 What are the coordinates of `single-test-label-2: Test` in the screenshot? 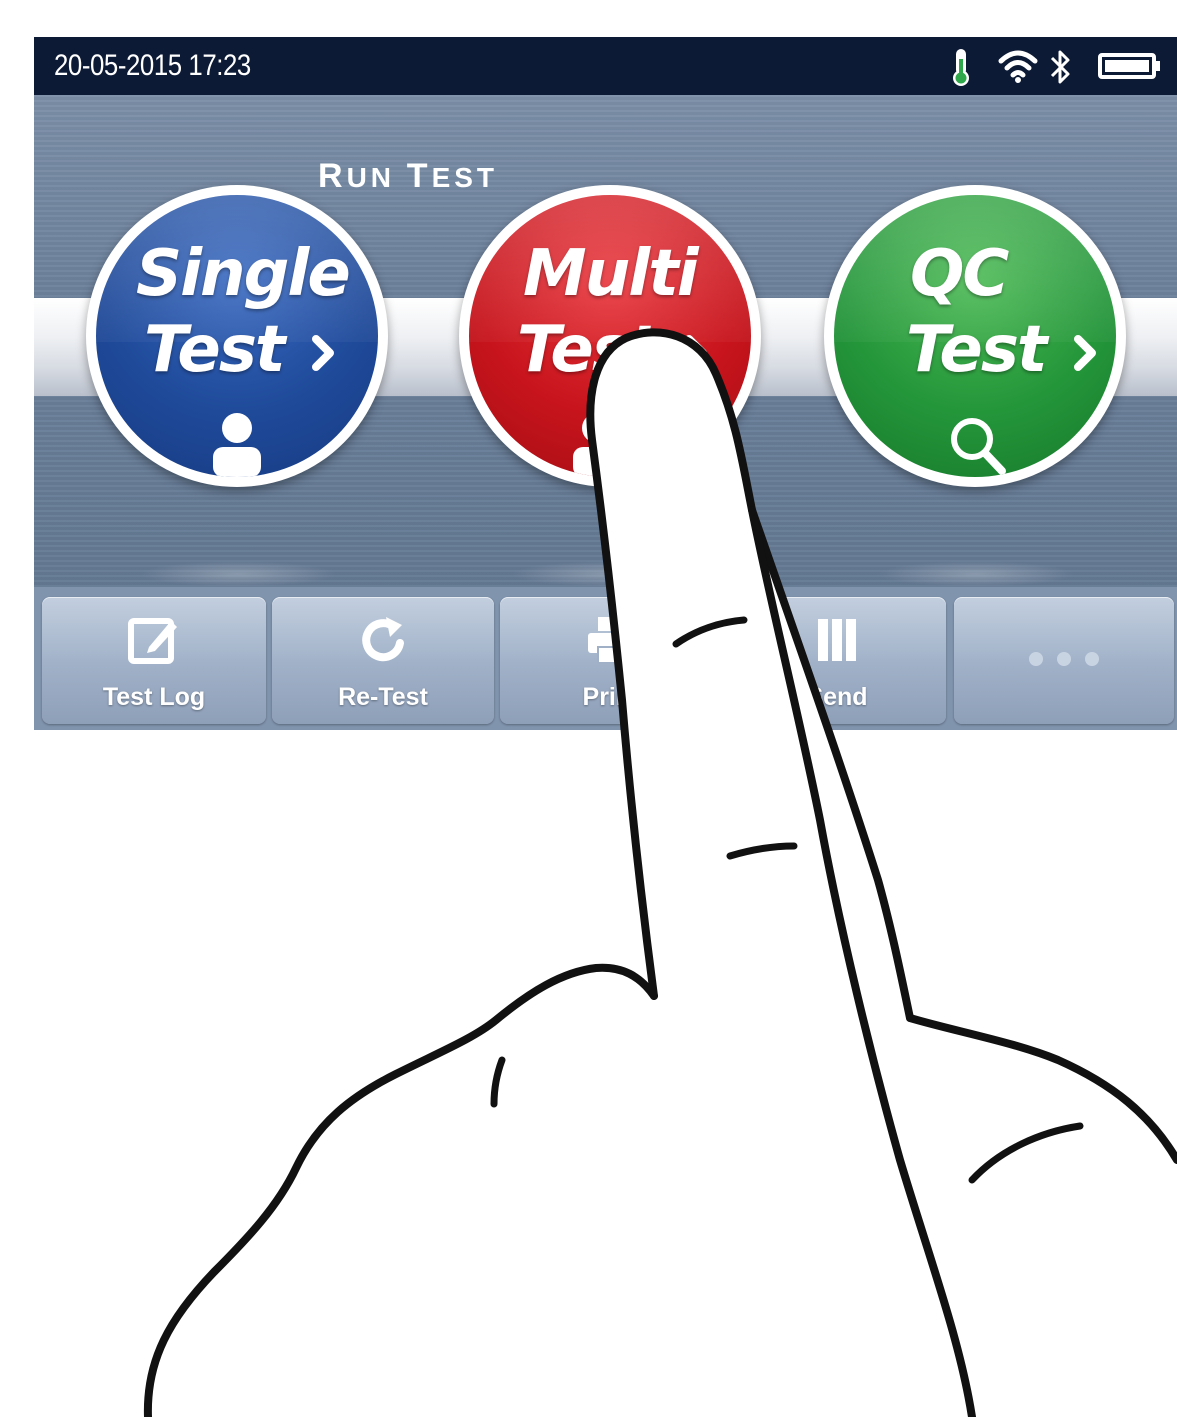 It's located at (214, 350).